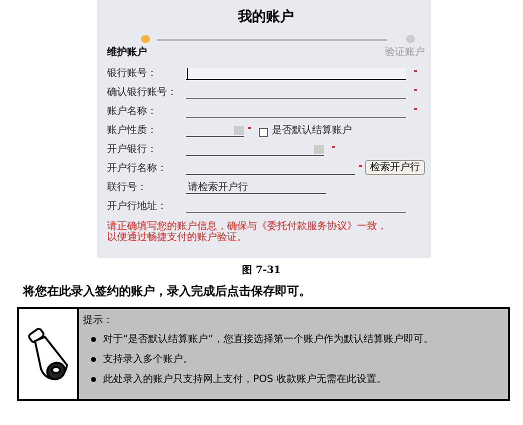  Describe the element at coordinates (244, 379) in the screenshot. I see `tip-item: 此处录入的账户只支持网上支付，POS 收款账户无需在此设置。` at that location.